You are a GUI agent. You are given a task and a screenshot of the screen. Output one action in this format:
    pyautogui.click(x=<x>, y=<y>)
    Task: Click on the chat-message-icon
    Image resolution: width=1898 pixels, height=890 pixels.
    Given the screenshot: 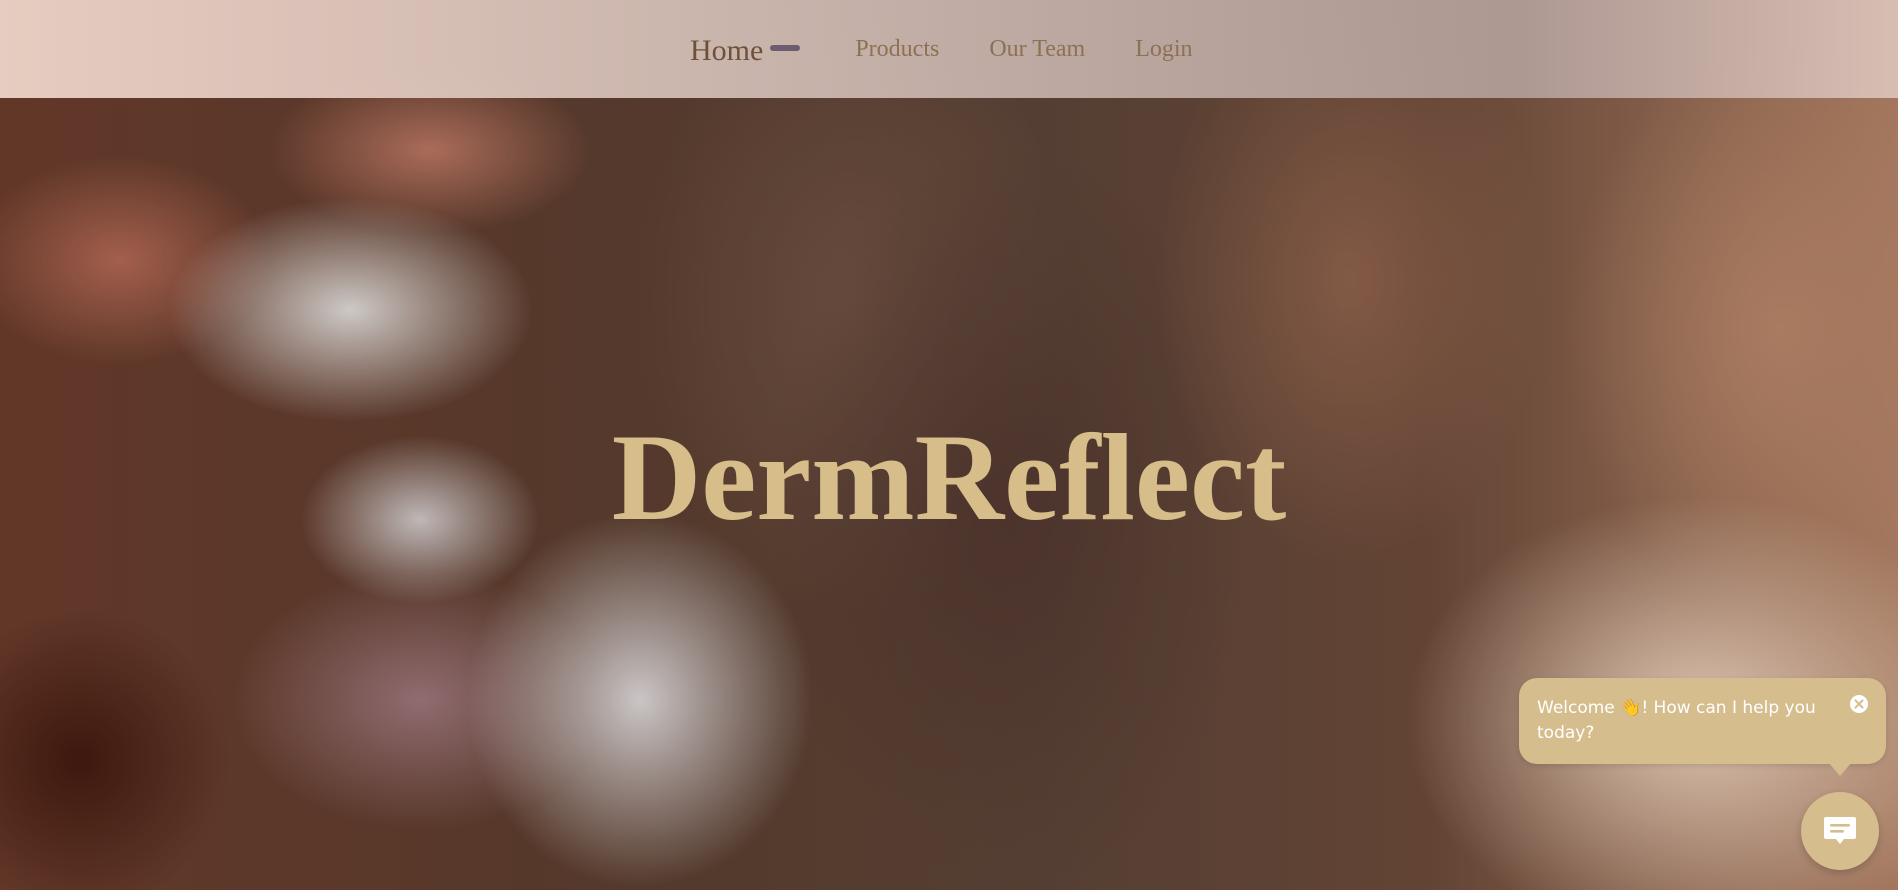 What is the action you would take?
    pyautogui.click(x=1840, y=830)
    